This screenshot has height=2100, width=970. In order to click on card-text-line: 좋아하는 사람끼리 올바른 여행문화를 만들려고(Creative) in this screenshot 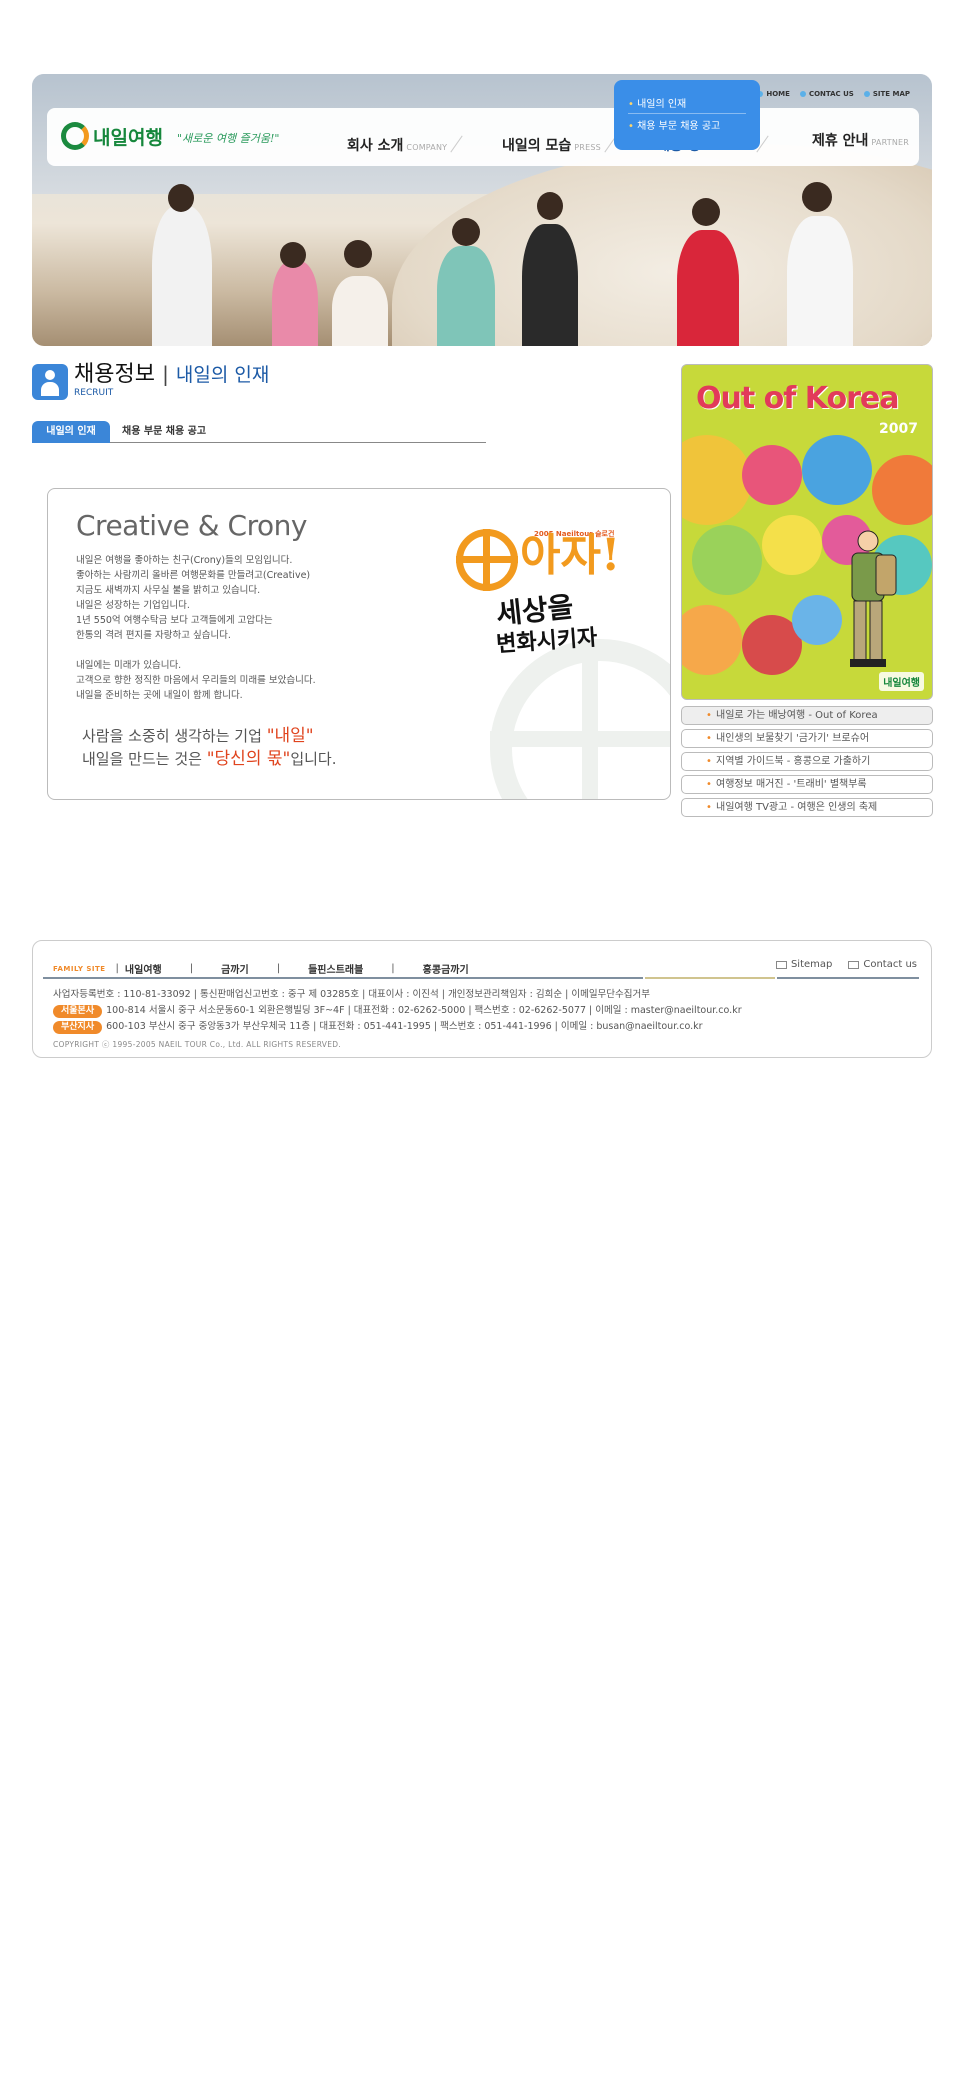, I will do `click(193, 575)`.